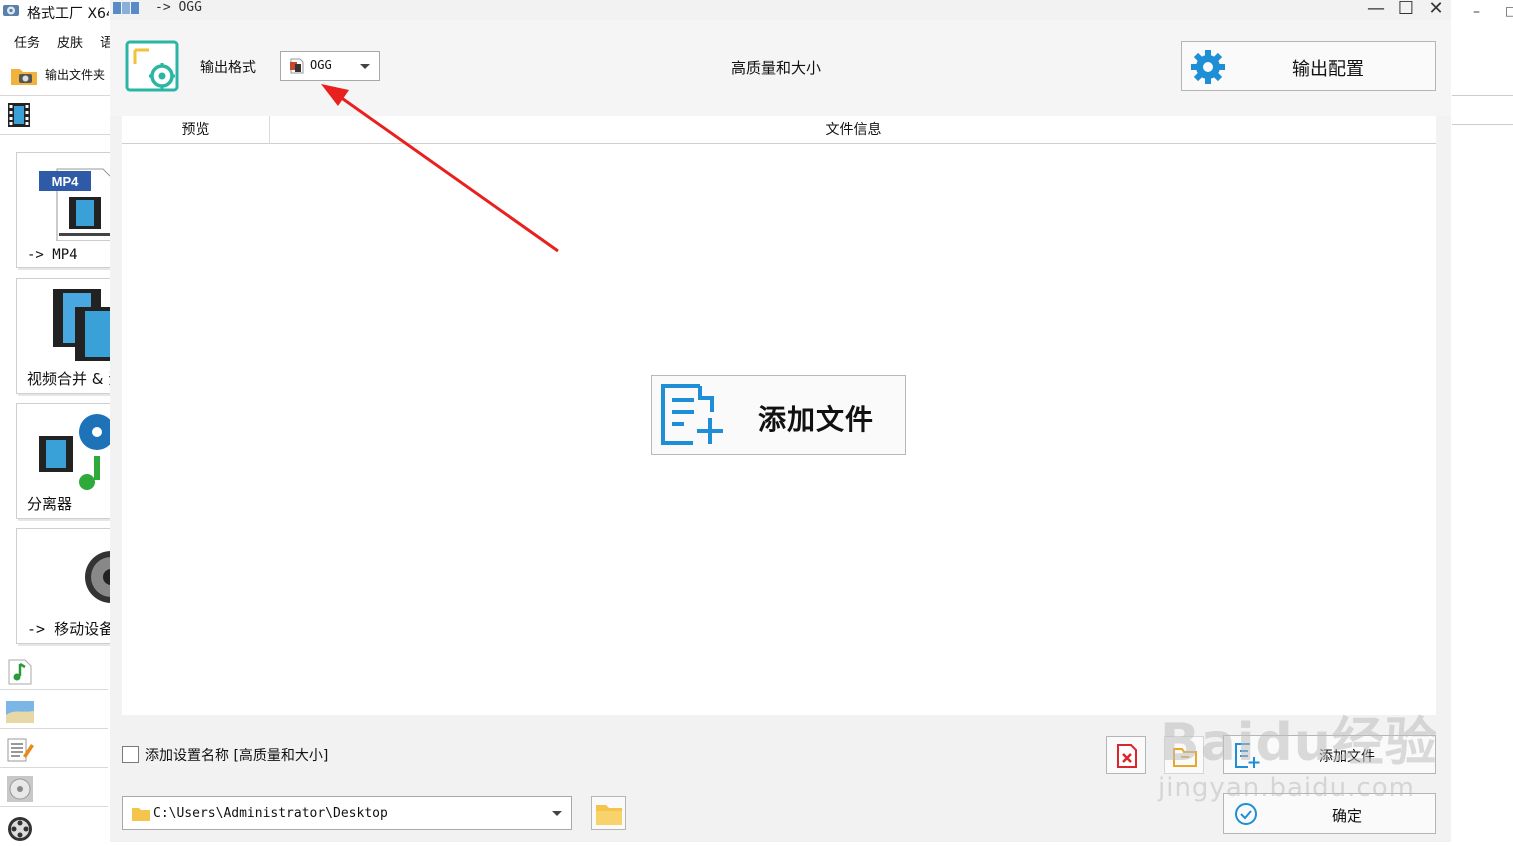 This screenshot has height=846, width=1513. Describe the element at coordinates (1347, 816) in the screenshot. I see `ok-label: 确定` at that location.